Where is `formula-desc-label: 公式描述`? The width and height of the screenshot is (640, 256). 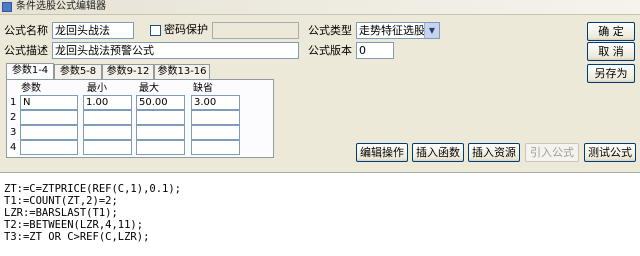 formula-desc-label: 公式描述 is located at coordinates (26, 50).